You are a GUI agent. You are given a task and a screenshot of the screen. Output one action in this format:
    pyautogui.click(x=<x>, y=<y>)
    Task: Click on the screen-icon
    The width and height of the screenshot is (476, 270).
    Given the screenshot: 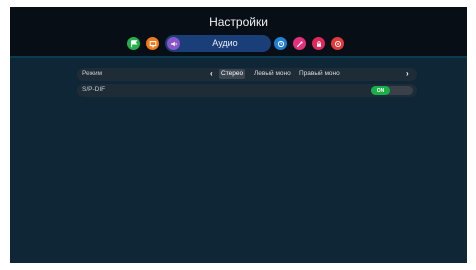 What is the action you would take?
    pyautogui.click(x=152, y=43)
    